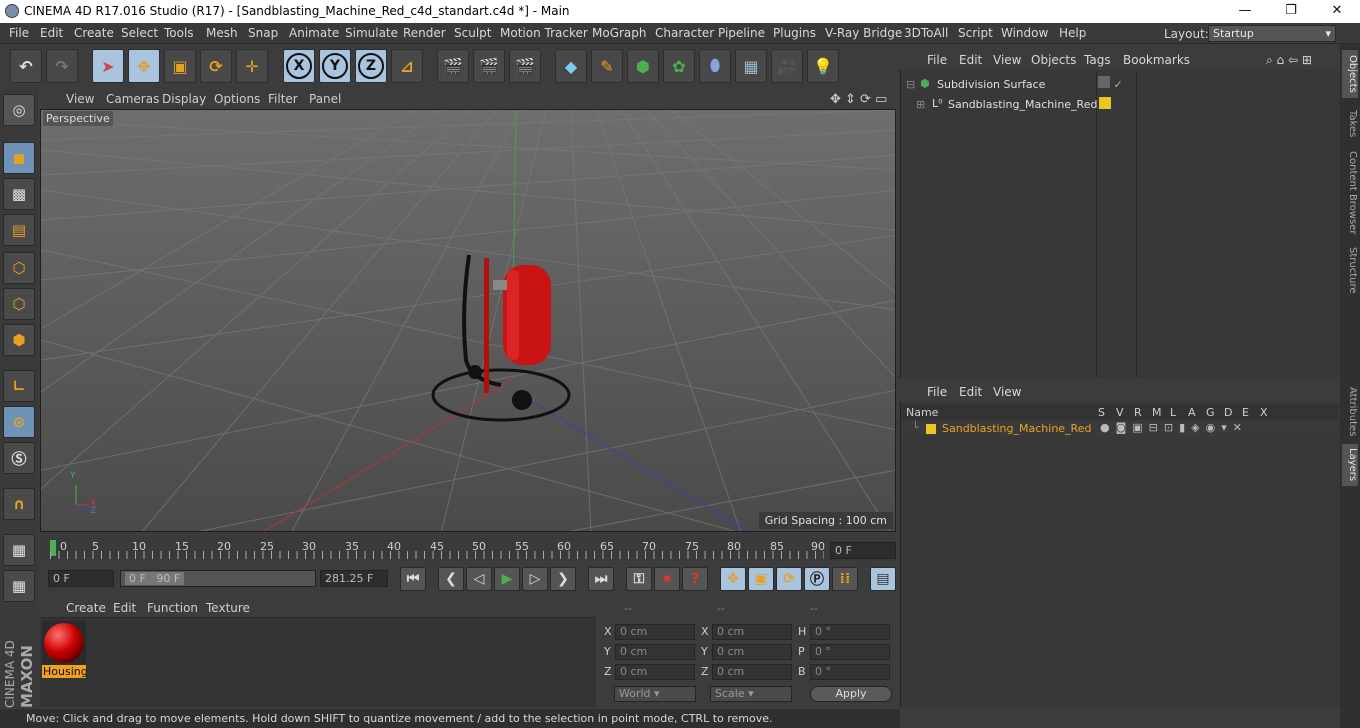  What do you see at coordinates (124, 608) in the screenshot?
I see `material-menu-edit: Edit` at bounding box center [124, 608].